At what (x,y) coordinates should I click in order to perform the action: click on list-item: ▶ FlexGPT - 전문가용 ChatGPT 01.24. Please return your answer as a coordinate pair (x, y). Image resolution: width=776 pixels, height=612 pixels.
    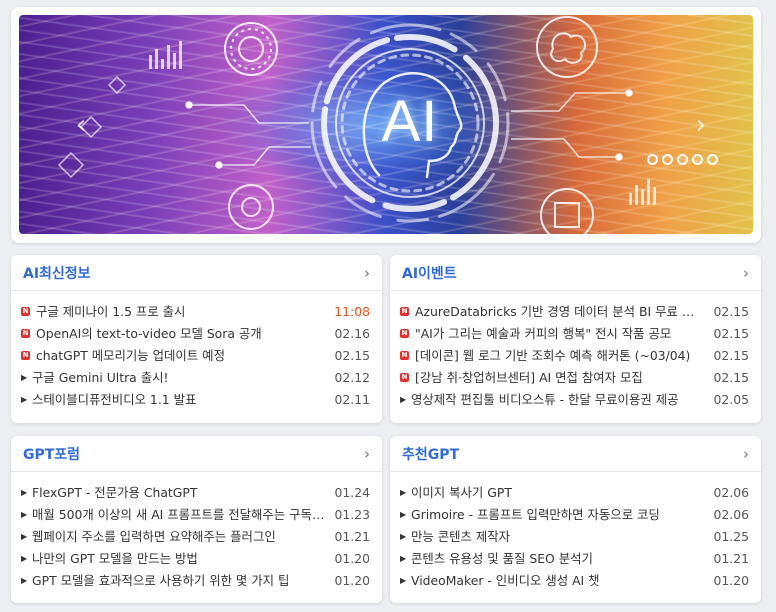
    Looking at the image, I should click on (196, 492).